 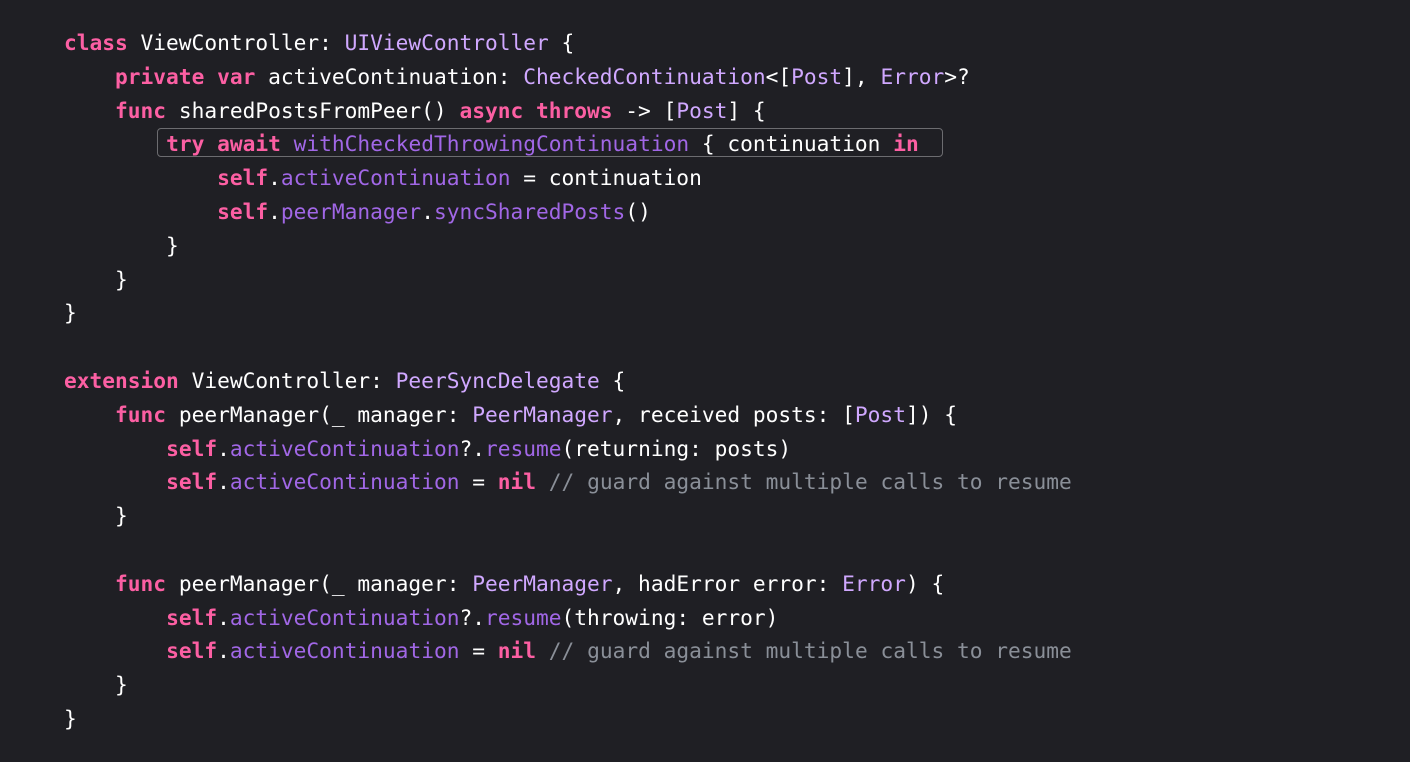 I want to click on text-token: (), so click(x=638, y=211).